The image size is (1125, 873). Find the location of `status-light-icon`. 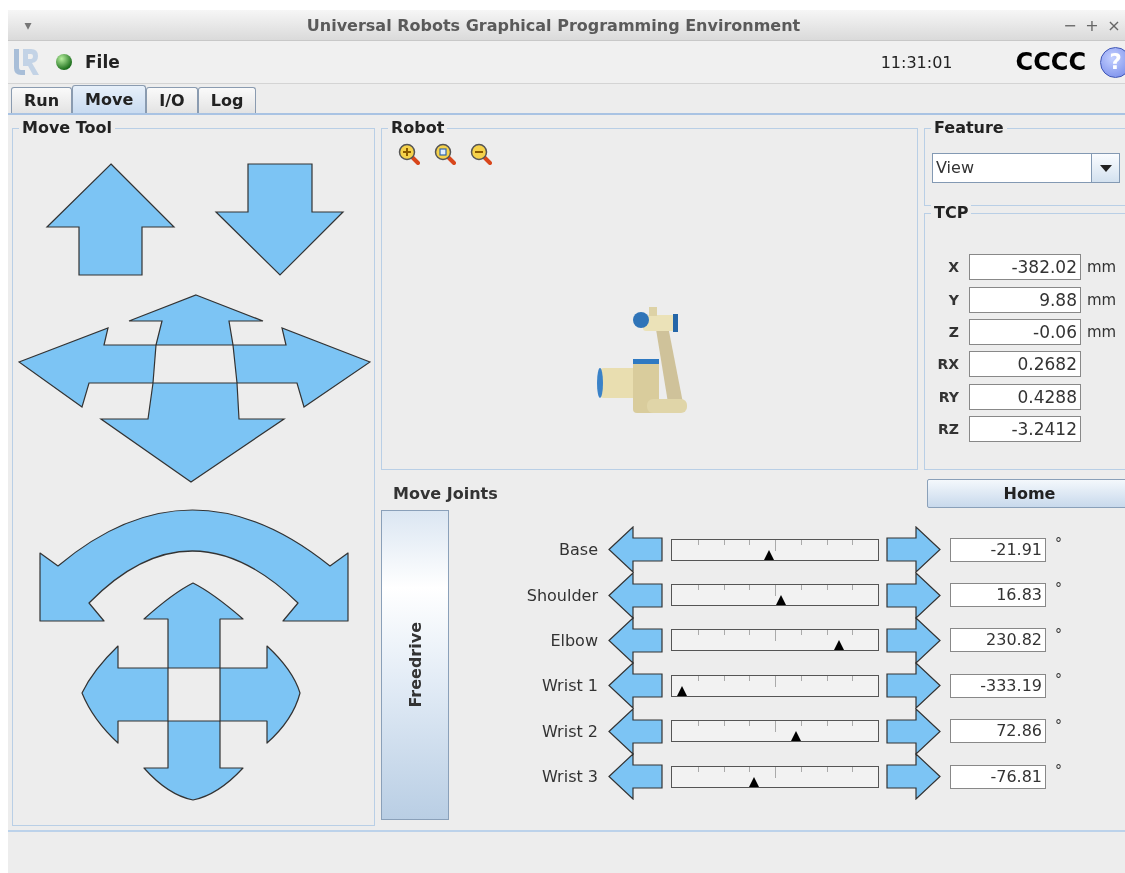

status-light-icon is located at coordinates (64, 62).